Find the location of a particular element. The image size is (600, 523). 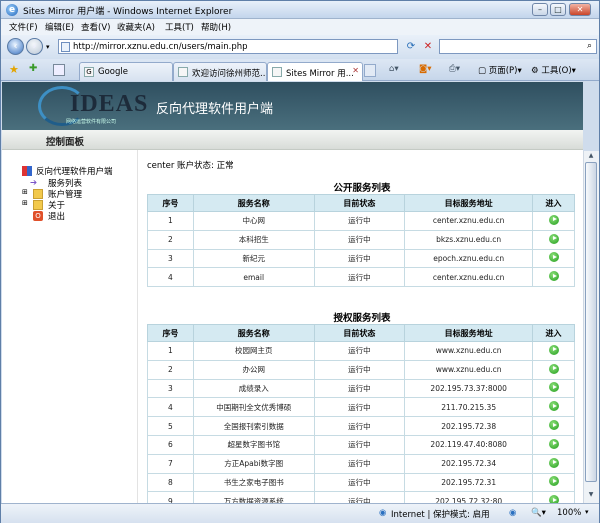

table-row: 4 中国期刊全文优秀博硕 运行中 211.70.215.35 is located at coordinates (361, 407).